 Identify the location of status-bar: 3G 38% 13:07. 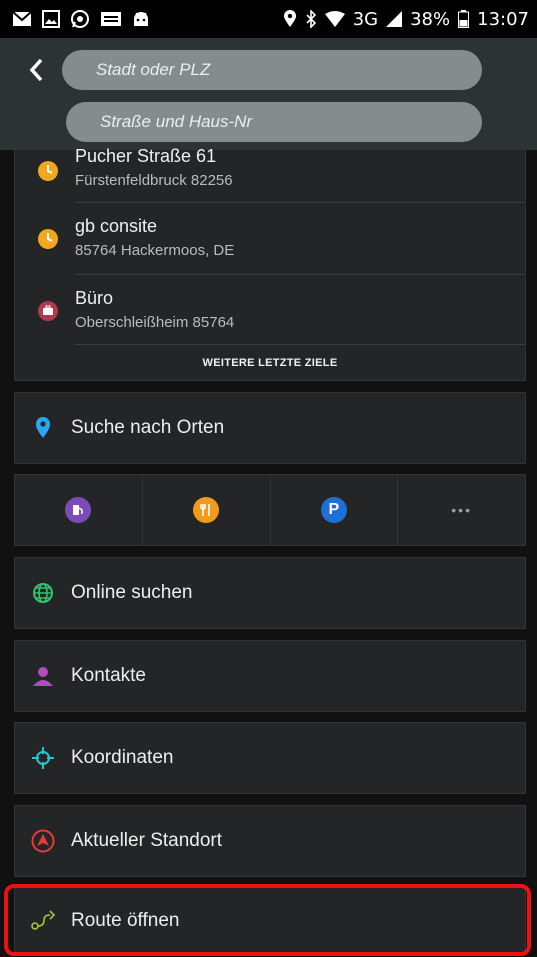
(268, 19).